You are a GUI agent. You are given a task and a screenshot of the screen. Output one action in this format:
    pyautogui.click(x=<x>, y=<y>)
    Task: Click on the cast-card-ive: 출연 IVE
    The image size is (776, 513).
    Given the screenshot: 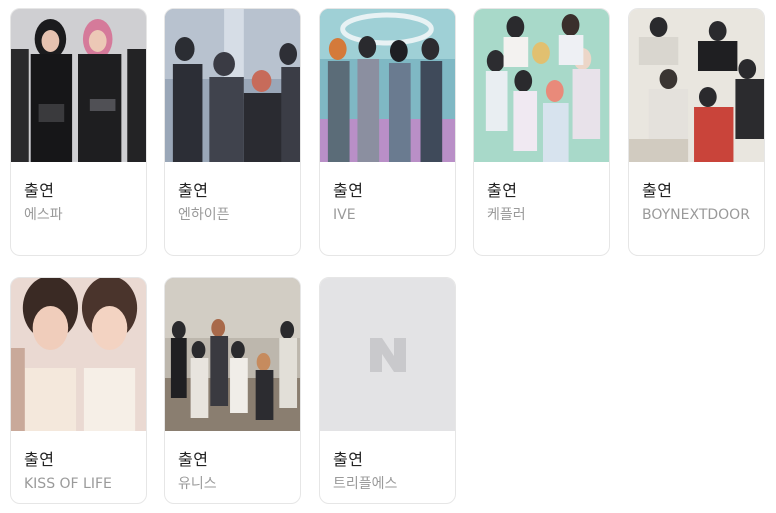 What is the action you would take?
    pyautogui.click(x=387, y=132)
    